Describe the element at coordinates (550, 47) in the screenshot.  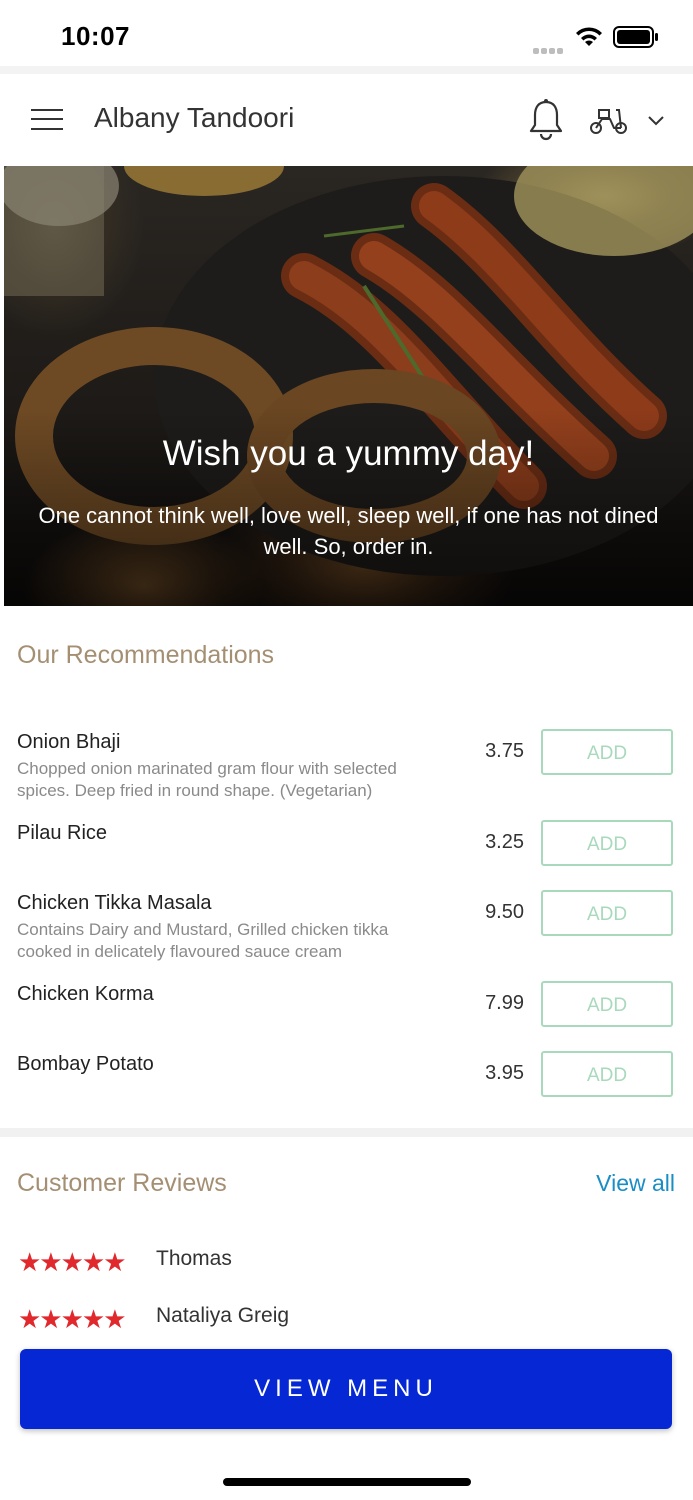
I see `cellular-signal-icon` at that location.